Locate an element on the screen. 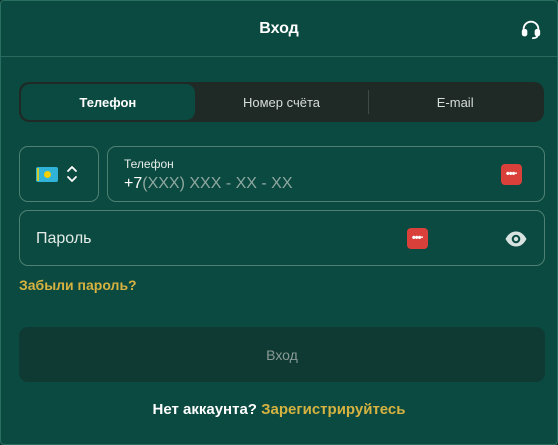  tab-account-number-label: Номер счёта is located at coordinates (281, 102).